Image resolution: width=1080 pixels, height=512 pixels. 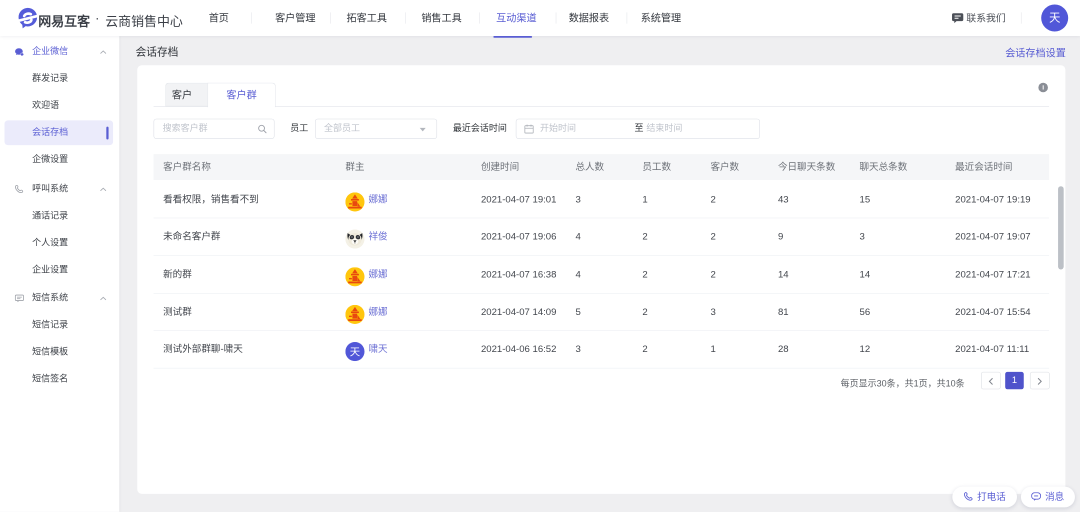 I want to click on svg-text: 天, so click(x=355, y=353).